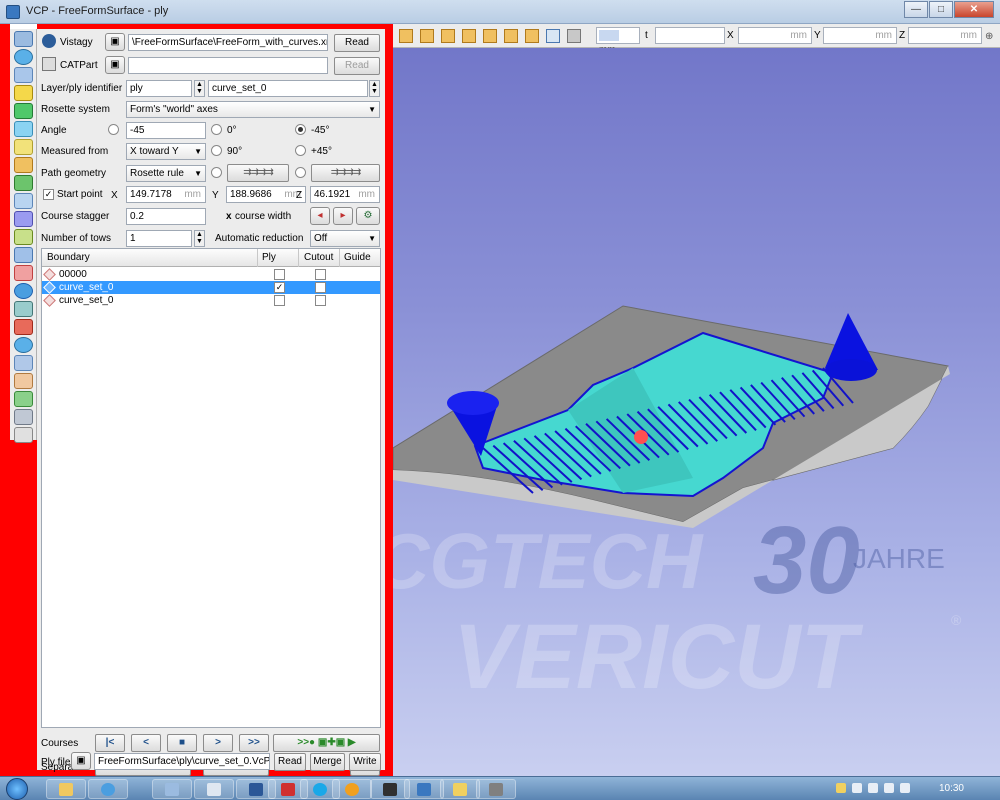  What do you see at coordinates (23, 129) in the screenshot?
I see `layer-icon` at bounding box center [23, 129].